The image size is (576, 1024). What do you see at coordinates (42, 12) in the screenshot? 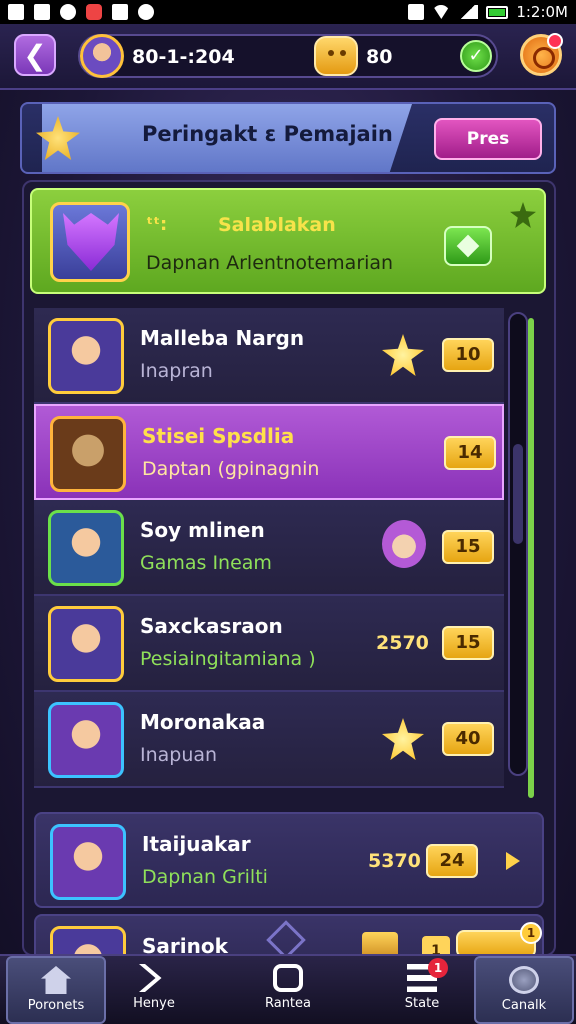
I see `notification-icon` at bounding box center [42, 12].